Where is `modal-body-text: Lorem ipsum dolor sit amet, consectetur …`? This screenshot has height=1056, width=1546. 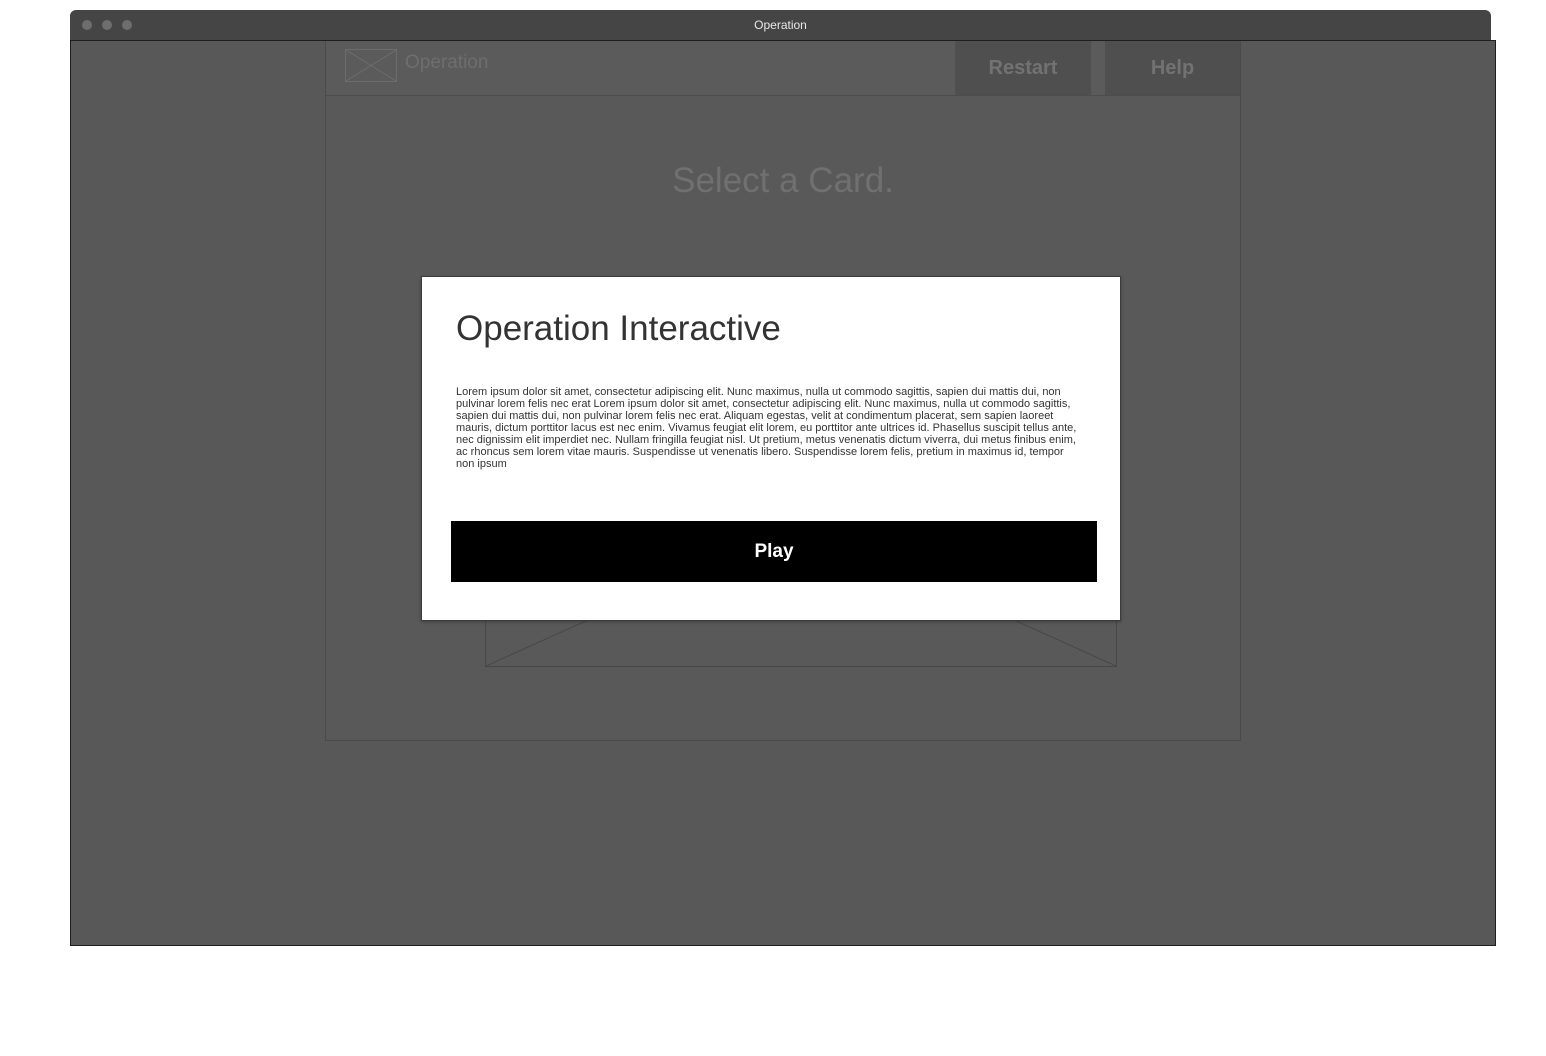 modal-body-text: Lorem ipsum dolor sit amet, consectetur … is located at coordinates (766, 428).